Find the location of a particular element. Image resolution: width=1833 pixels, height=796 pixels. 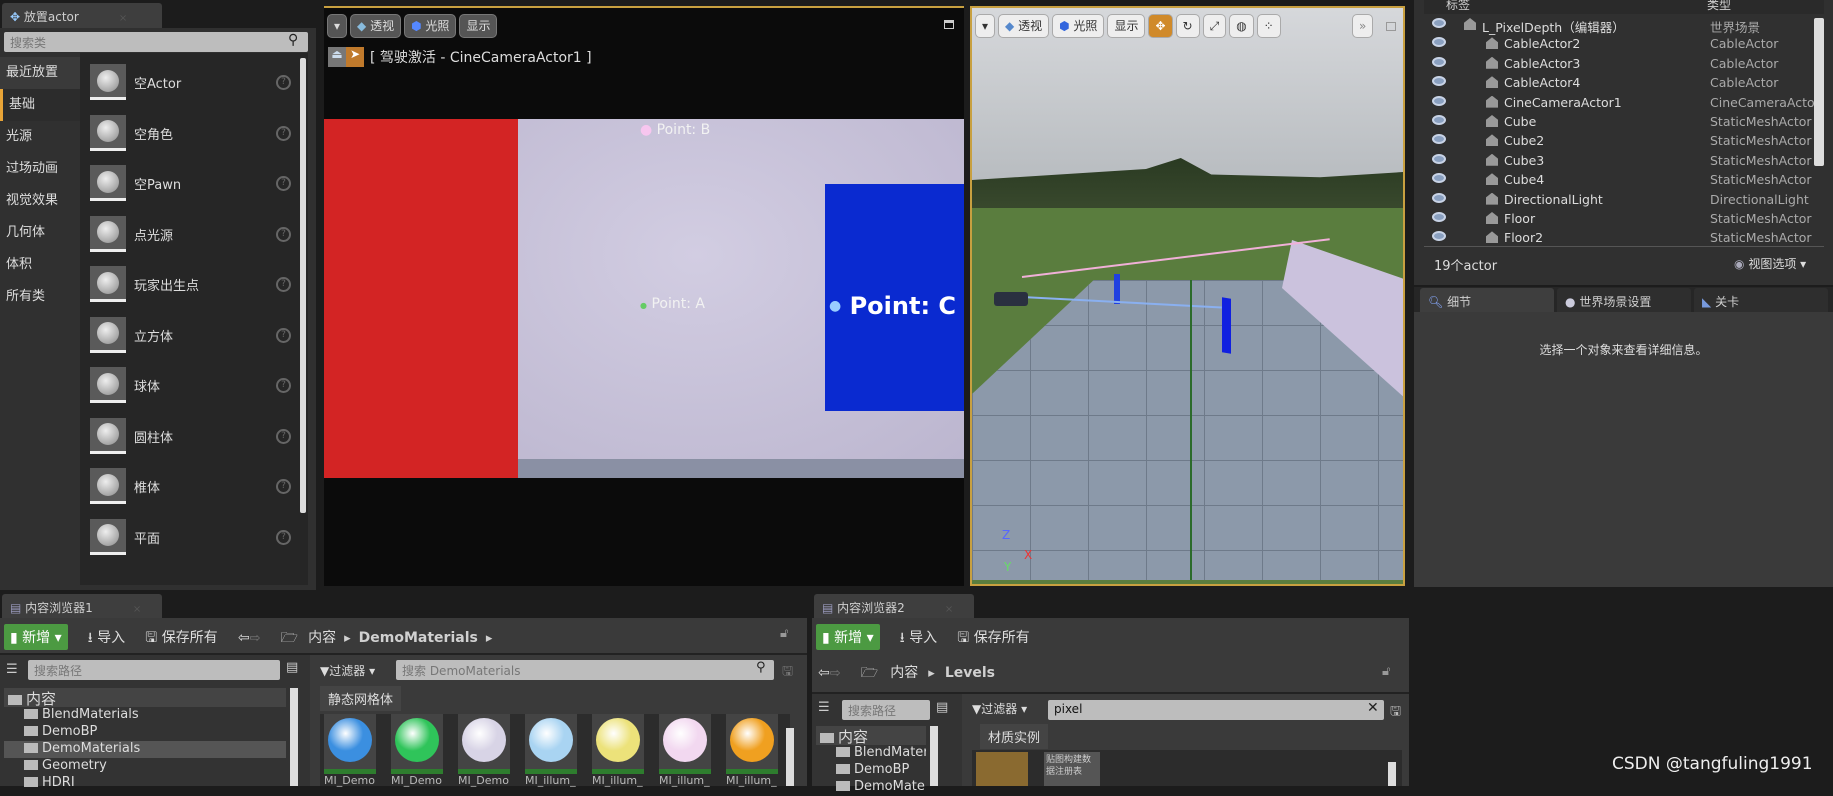

more-options-button: » is located at coordinates (1363, 26).